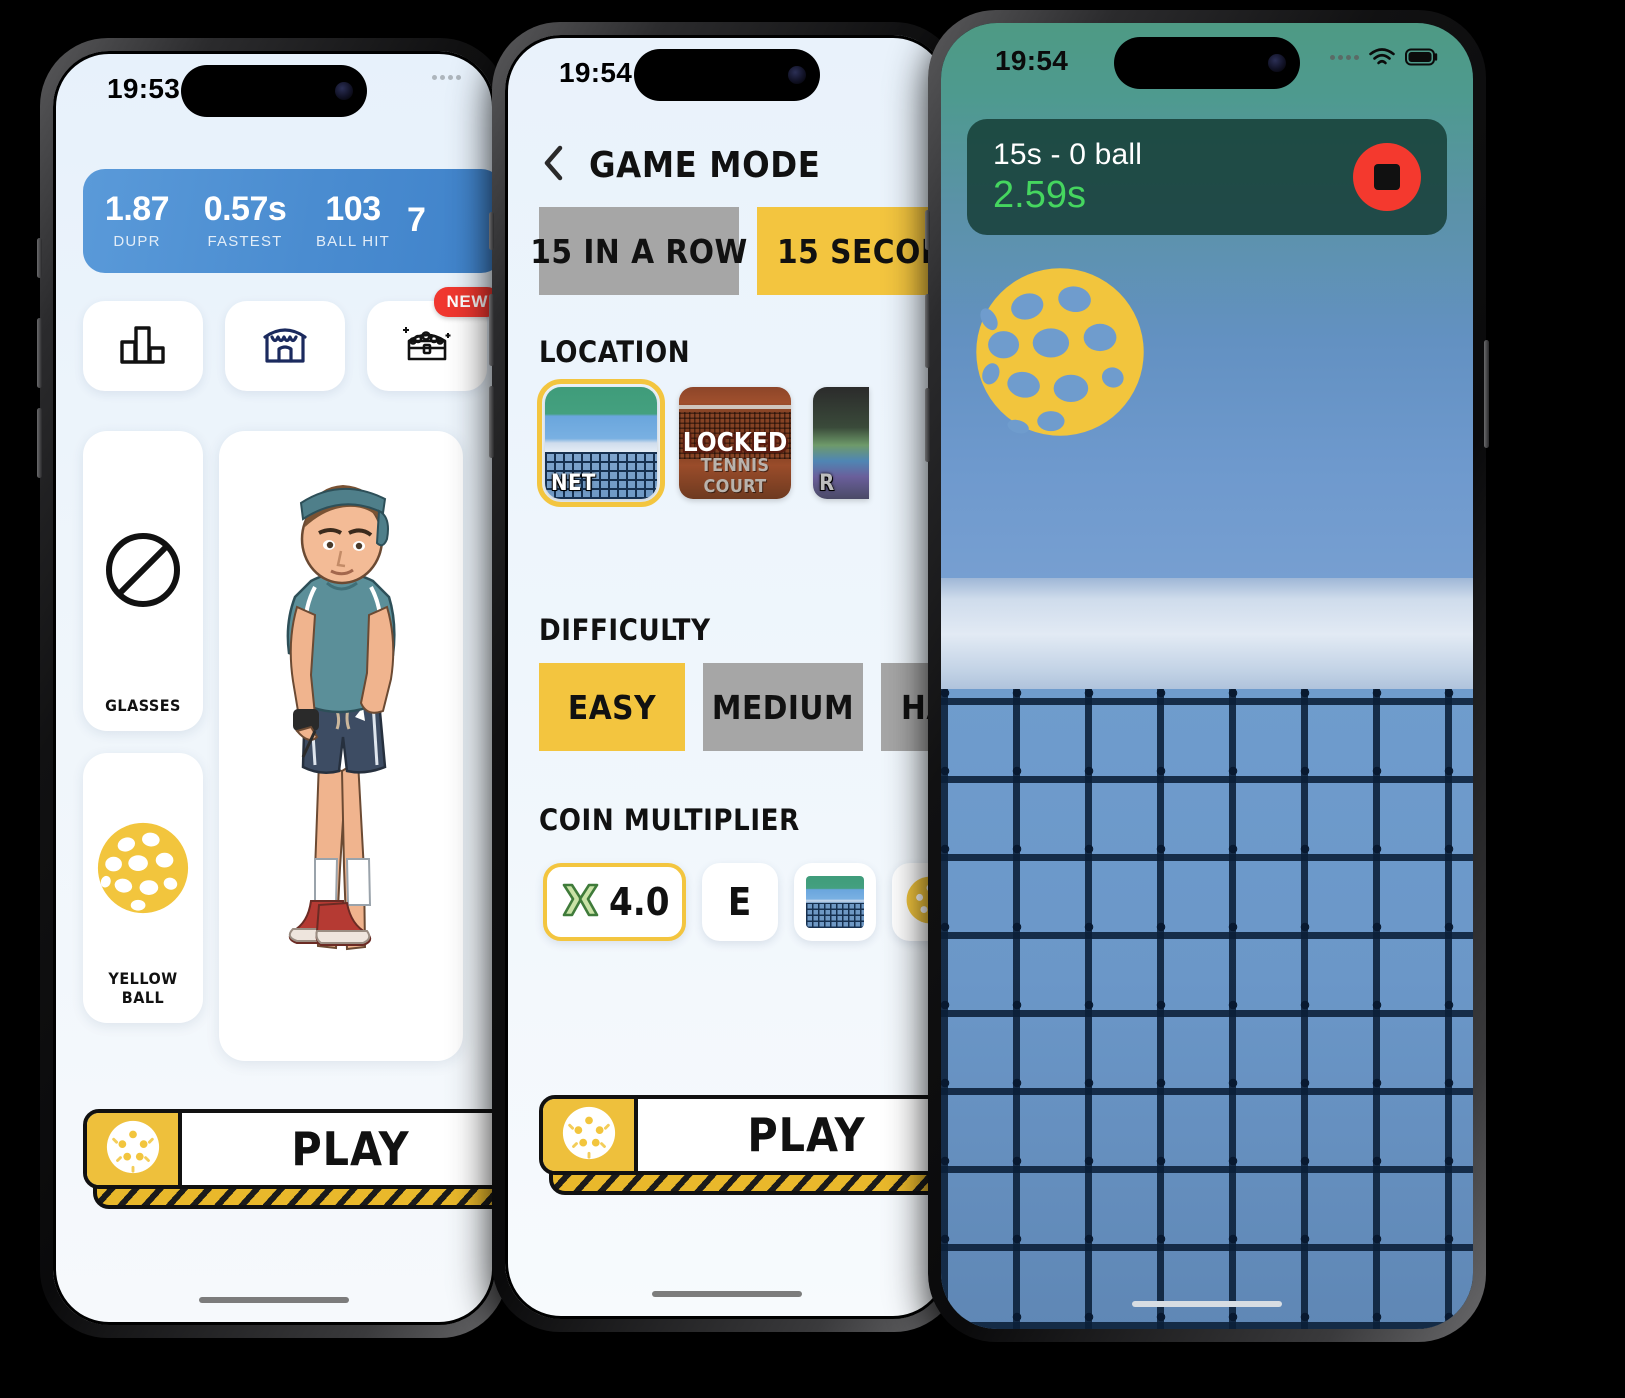  What do you see at coordinates (143, 572) in the screenshot?
I see `none-slash-icon` at bounding box center [143, 572].